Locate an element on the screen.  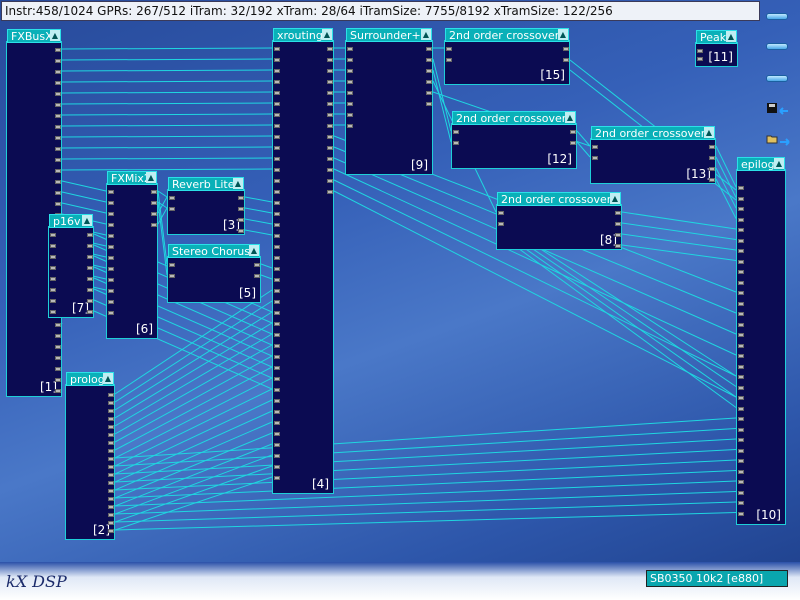
module-prolog: prolog ▲ [2] is located at coordinates (90, 456).